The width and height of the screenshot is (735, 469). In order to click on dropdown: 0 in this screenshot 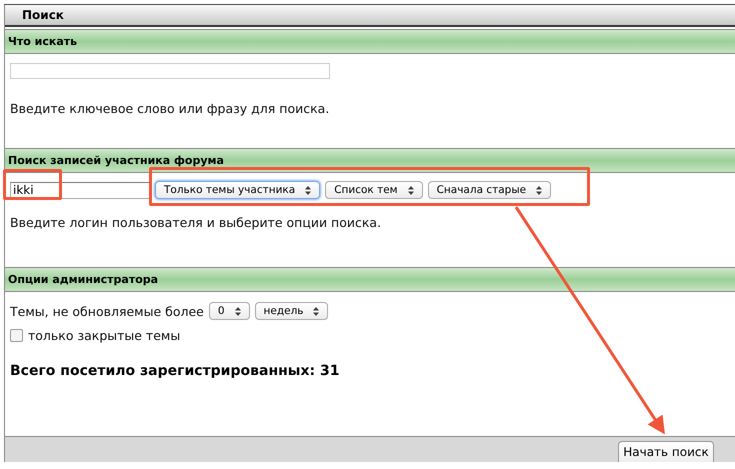, I will do `click(229, 311)`.